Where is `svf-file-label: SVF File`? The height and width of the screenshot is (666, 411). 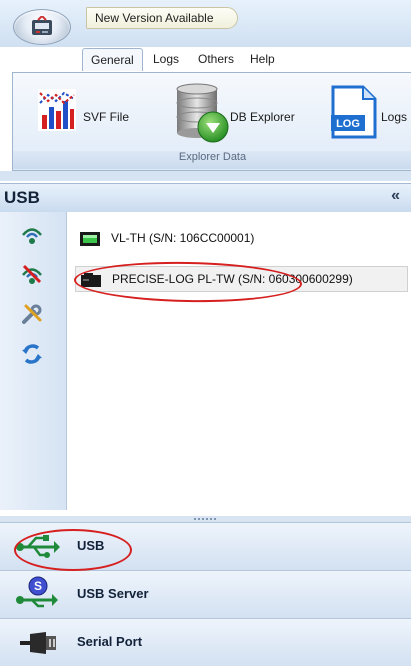 svf-file-label: SVF File is located at coordinates (106, 117).